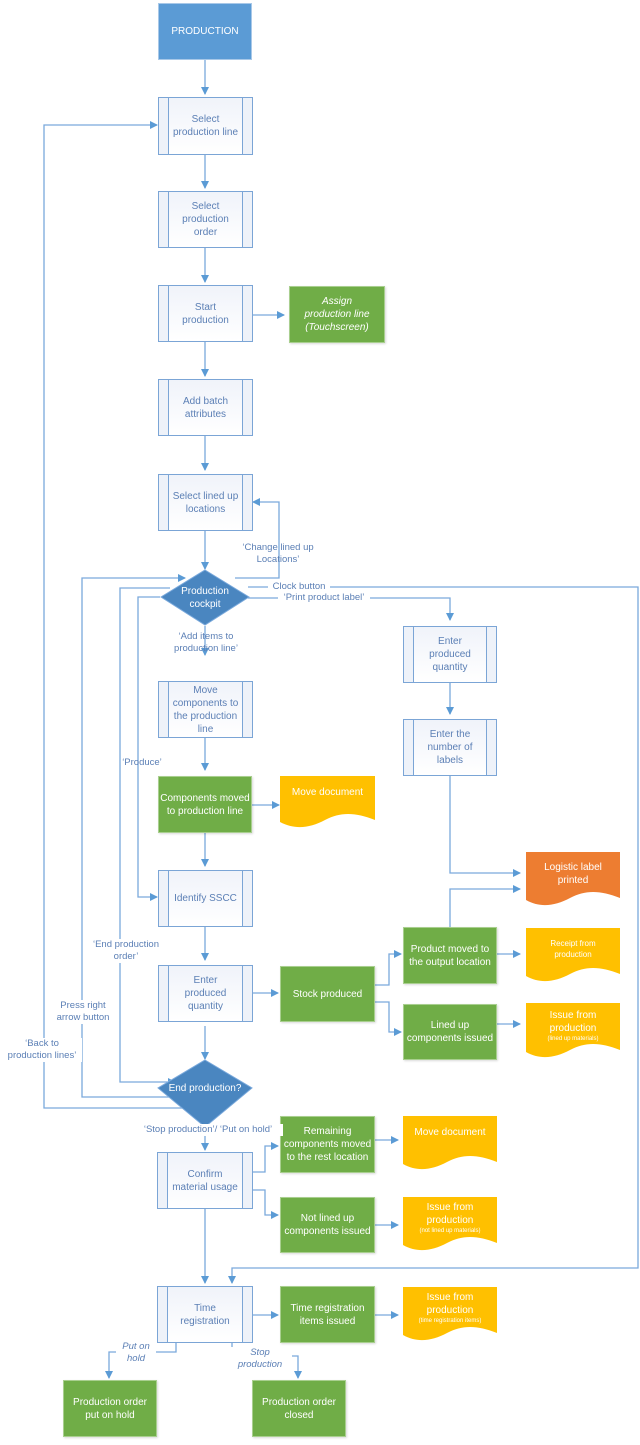 The width and height of the screenshot is (640, 1445). I want to click on decision-end-production: End production?, so click(205, 1088).